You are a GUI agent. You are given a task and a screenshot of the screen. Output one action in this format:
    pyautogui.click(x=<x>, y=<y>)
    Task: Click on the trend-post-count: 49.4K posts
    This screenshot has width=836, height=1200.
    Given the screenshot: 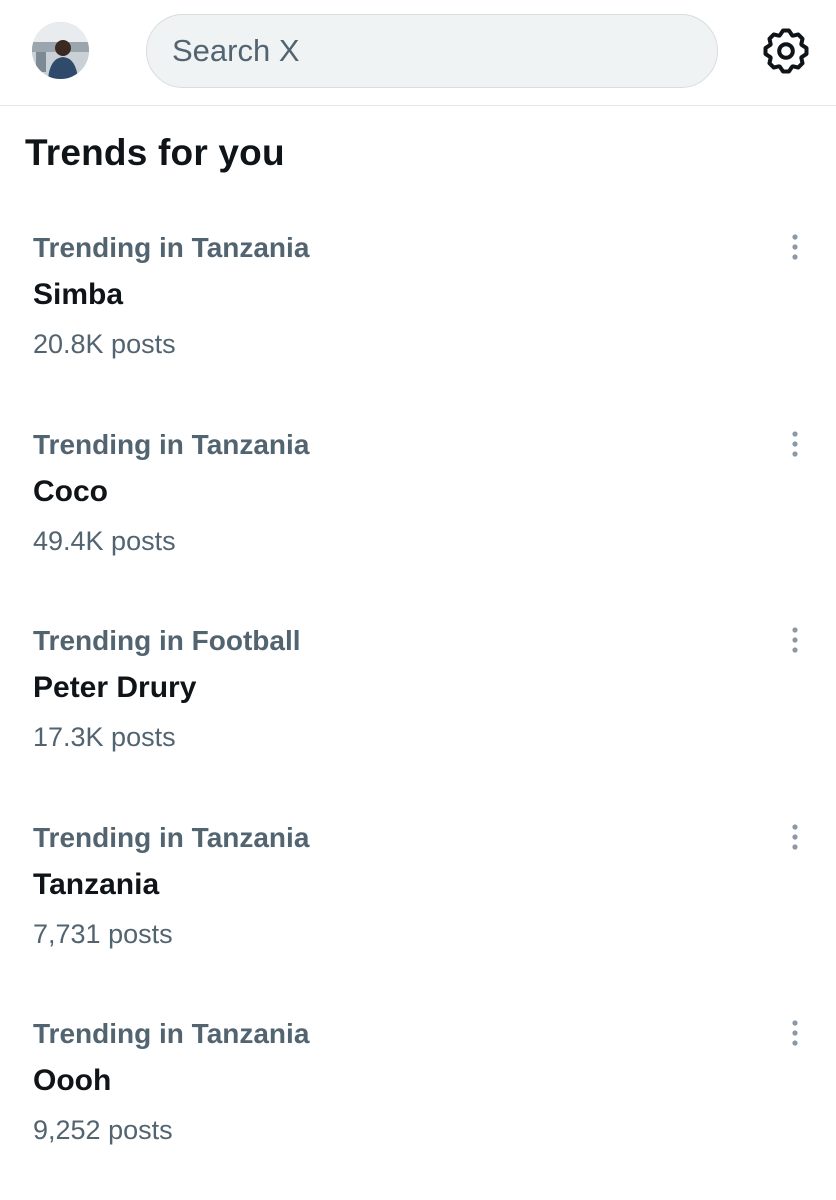 What is the action you would take?
    pyautogui.click(x=104, y=541)
    